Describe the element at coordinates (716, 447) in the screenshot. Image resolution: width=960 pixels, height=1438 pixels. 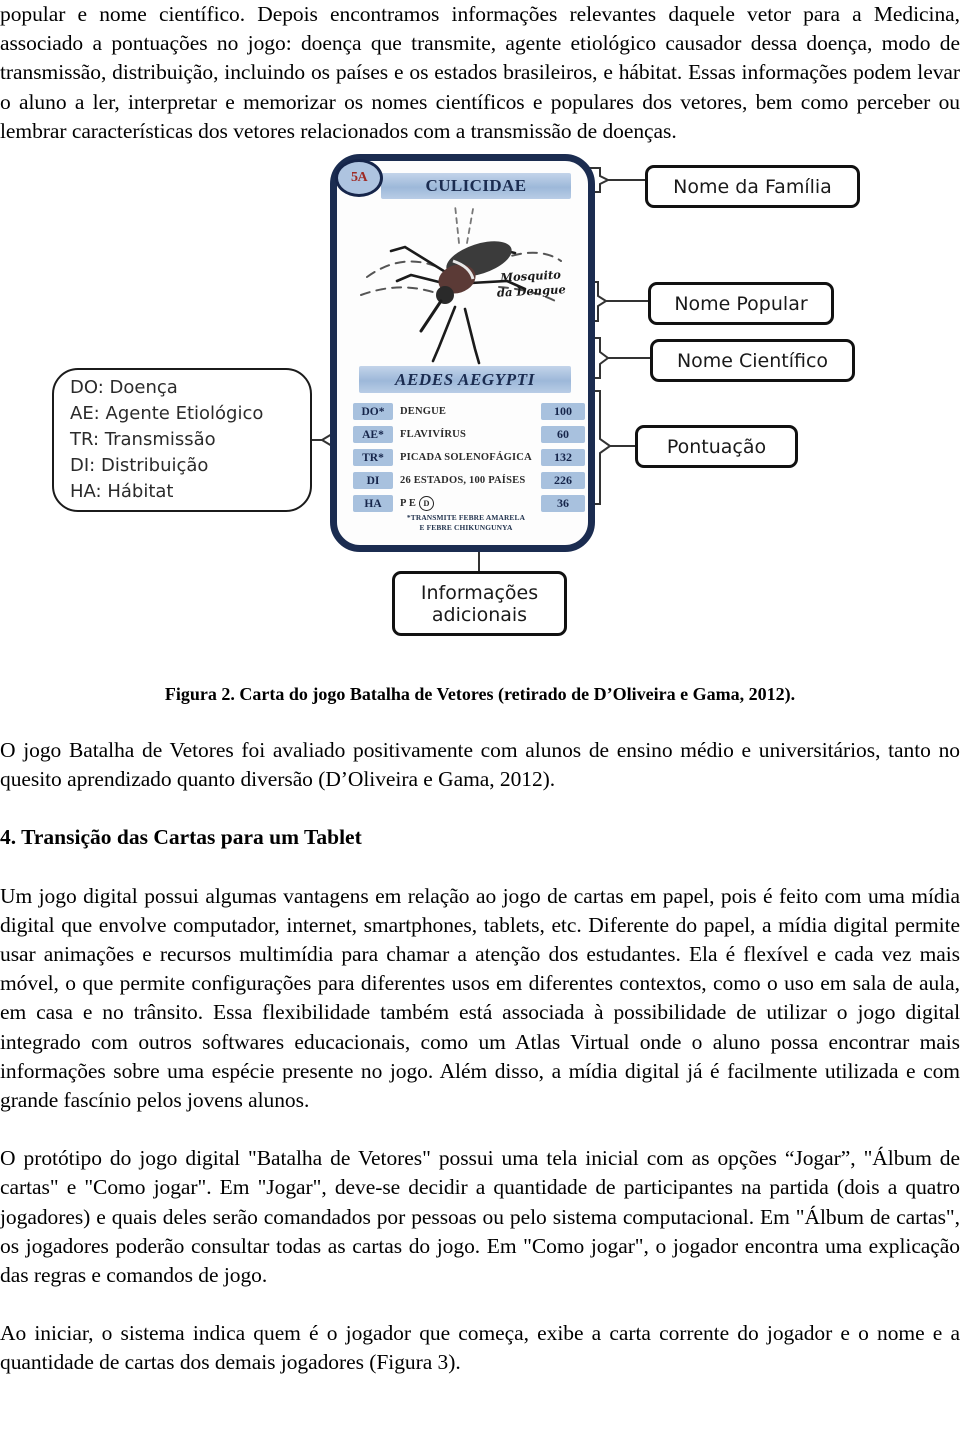
I see `callout-pontuacao: Pontuação` at that location.